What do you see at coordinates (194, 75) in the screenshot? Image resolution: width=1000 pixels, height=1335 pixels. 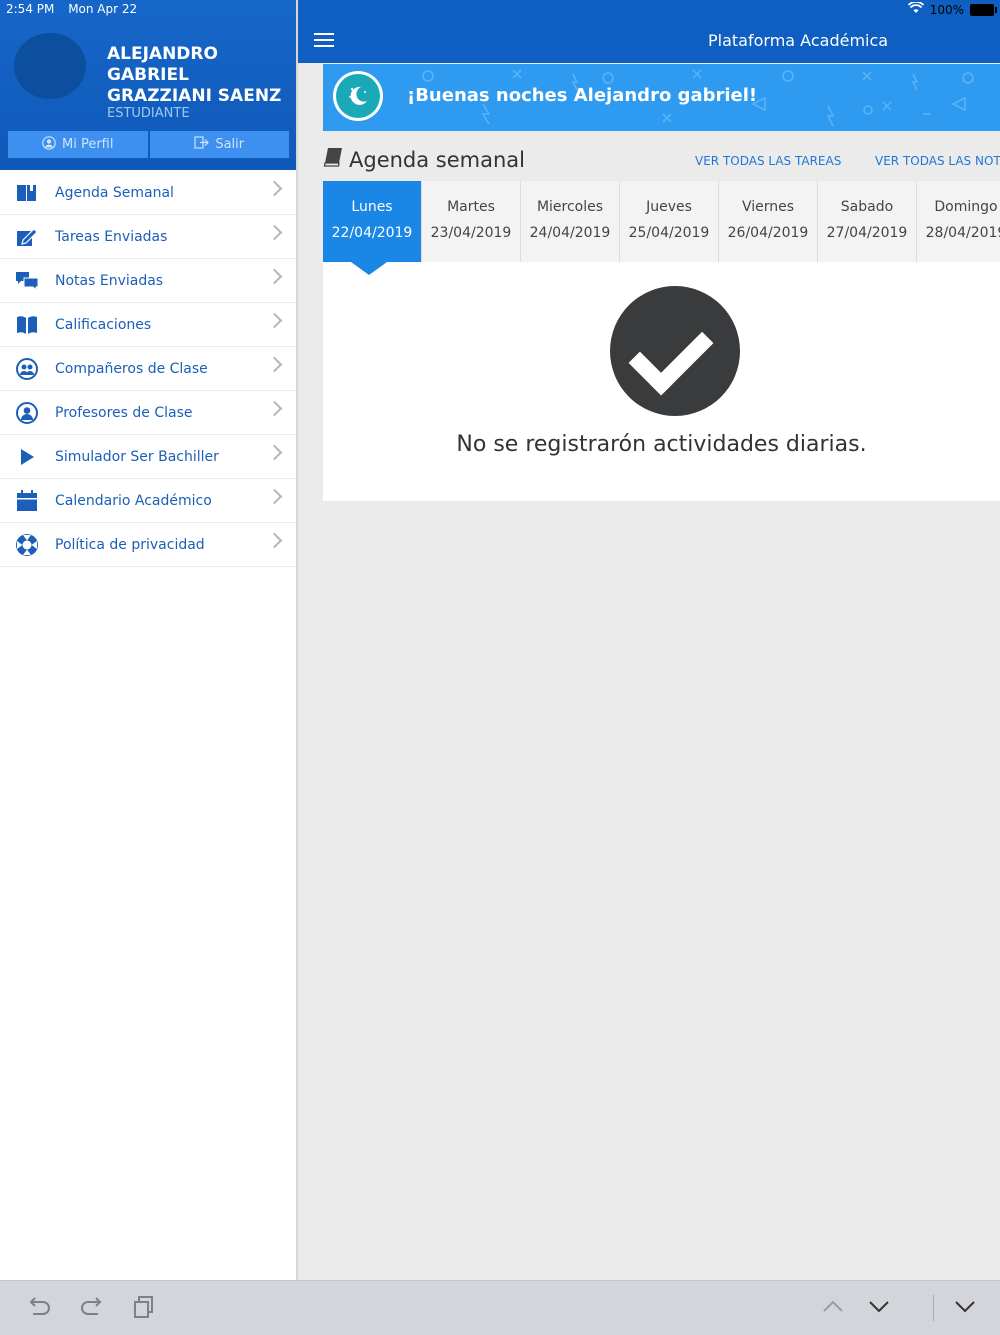 I see `profile-name: ALEJANDRO GABRIEL GRAZZIANI SAENZ` at bounding box center [194, 75].